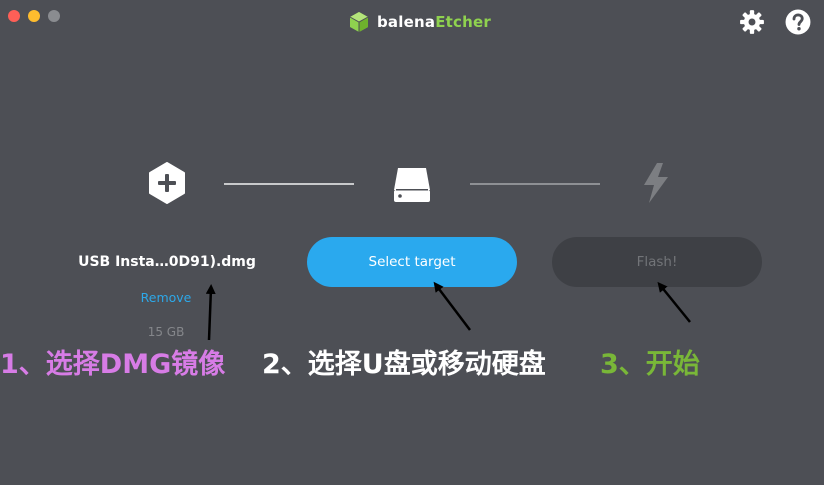  I want to click on annotation-arrows, so click(448, 311).